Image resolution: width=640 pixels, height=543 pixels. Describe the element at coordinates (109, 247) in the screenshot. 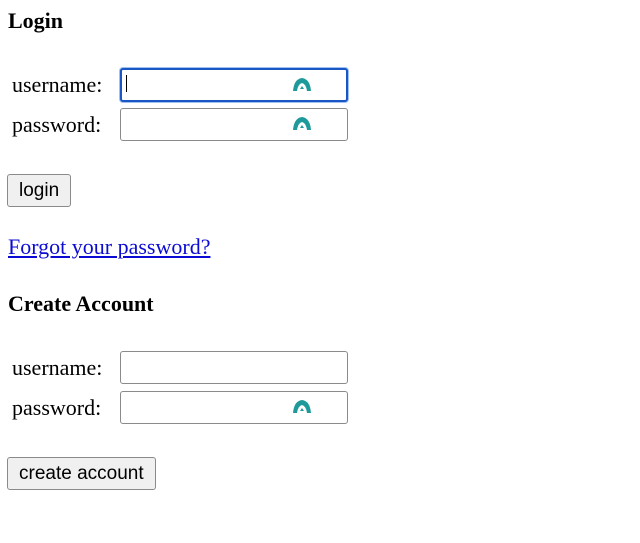

I see `forgot-password-link: Forgot your password?` at that location.